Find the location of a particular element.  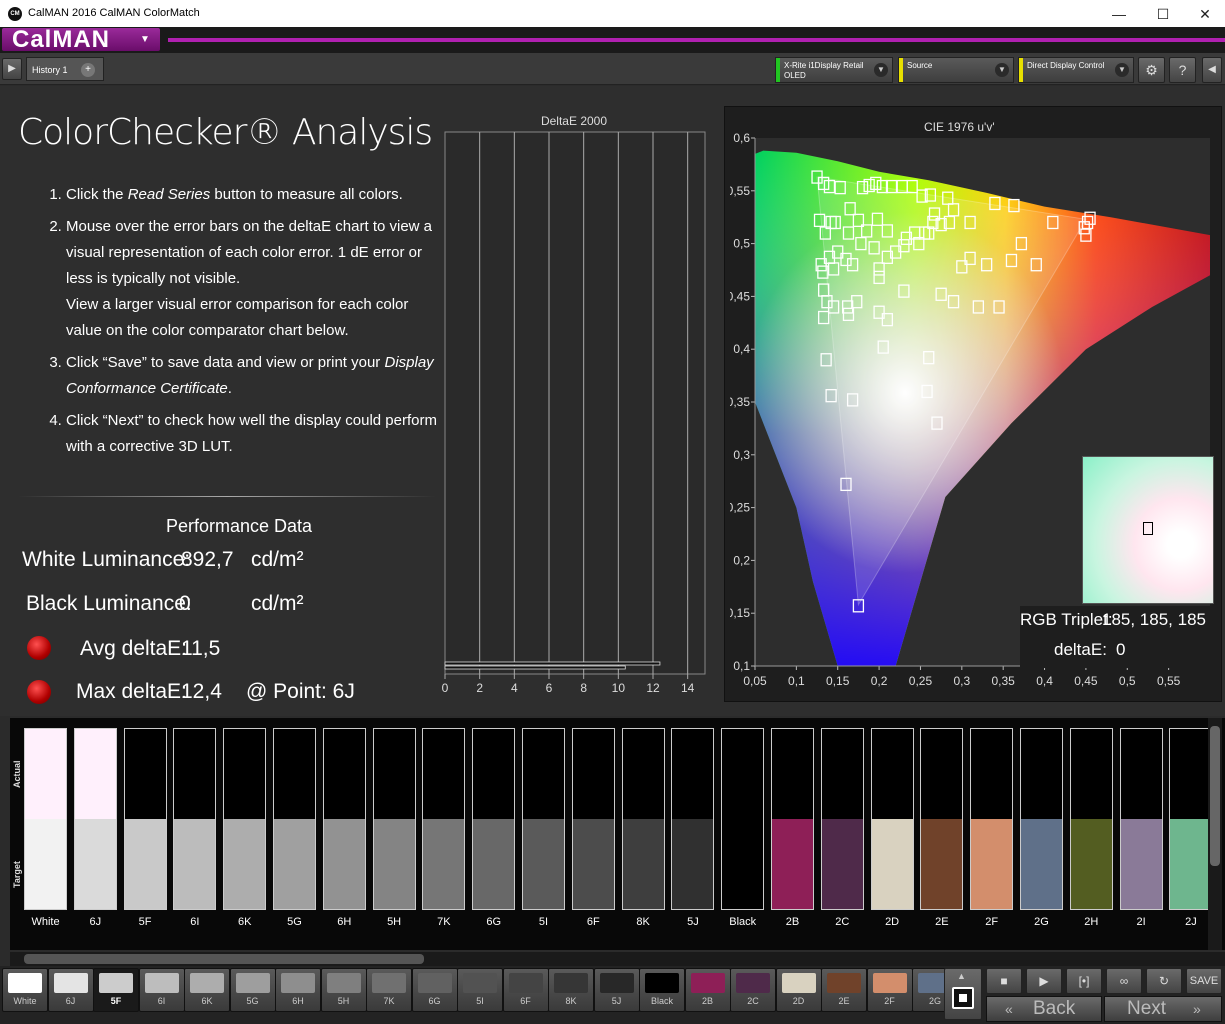

brand-bar: CalMAN ▼ is located at coordinates (612, 40).